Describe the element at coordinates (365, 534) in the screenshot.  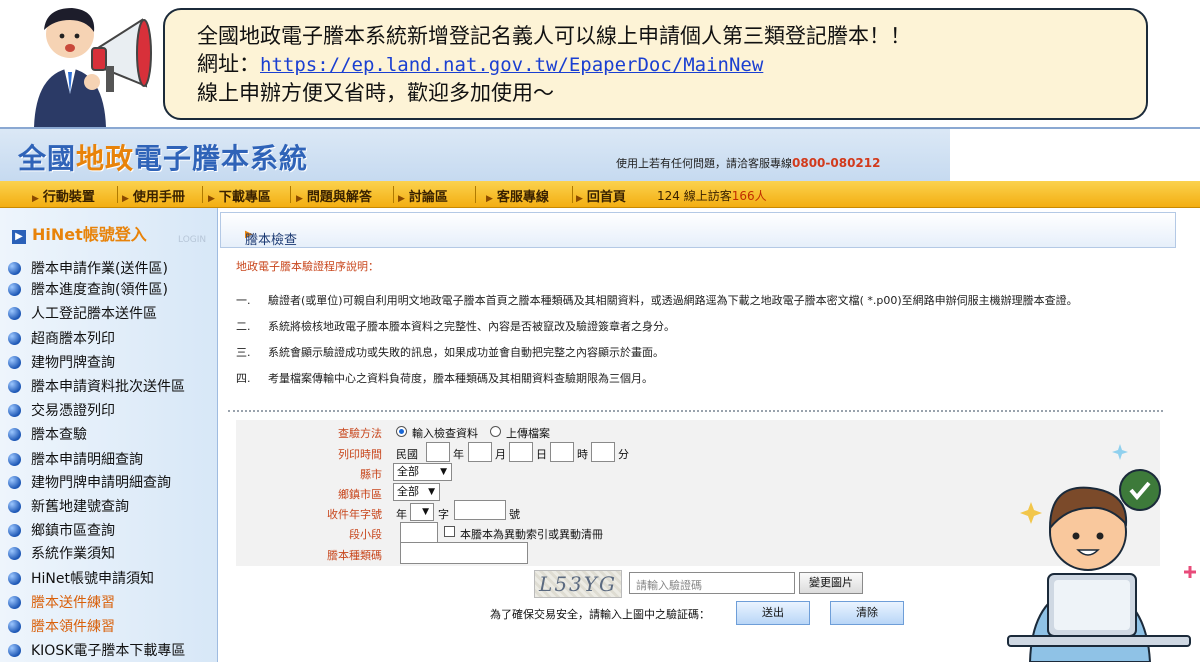
I see `section-label: 段小段` at that location.